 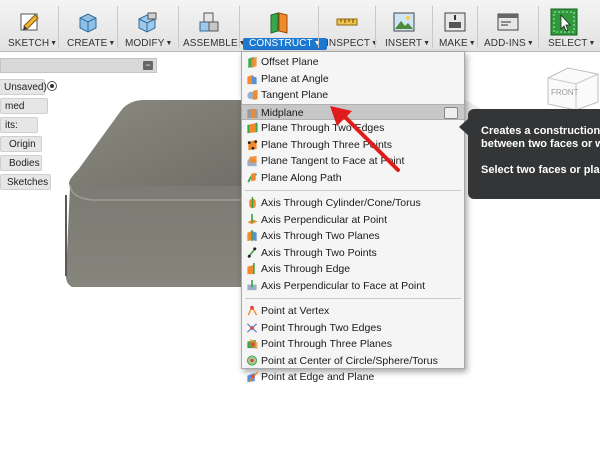 I want to click on menu-item-label: Point at Vertex, so click(x=295, y=311).